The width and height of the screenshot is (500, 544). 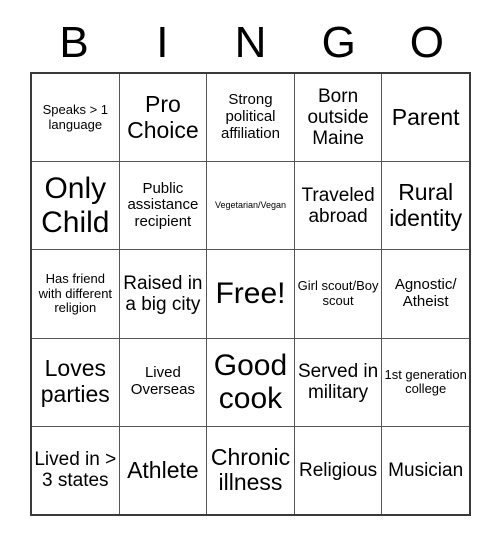 I want to click on bingo-cell: Athlete, so click(x=164, y=470).